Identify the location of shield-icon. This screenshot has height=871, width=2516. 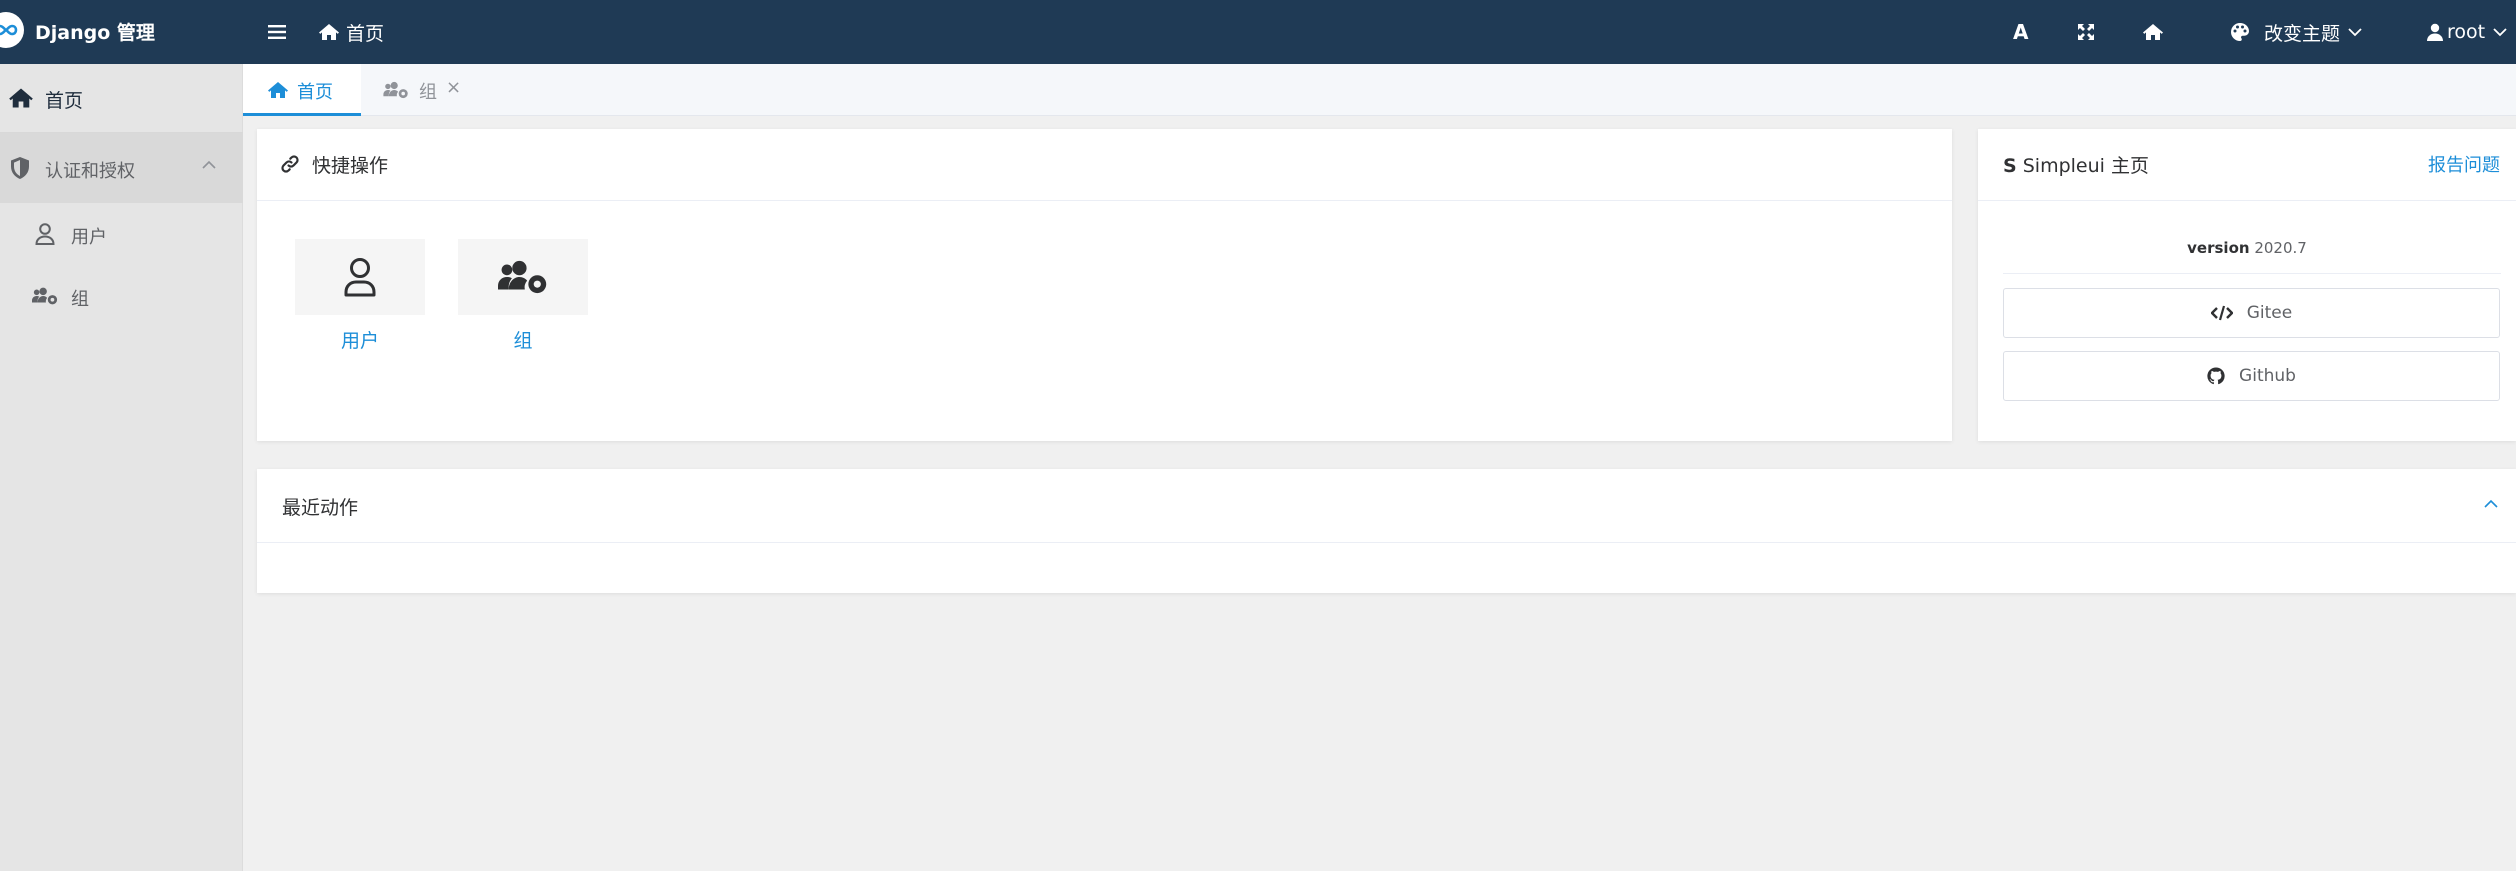
(20, 168).